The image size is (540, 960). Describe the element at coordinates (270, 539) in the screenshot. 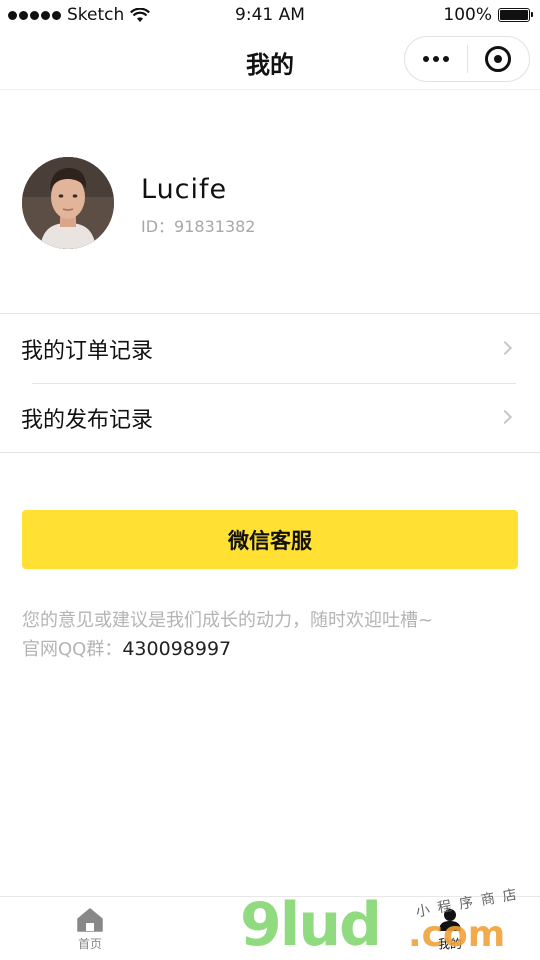

I see `wechat-service-button: 微信客服` at that location.